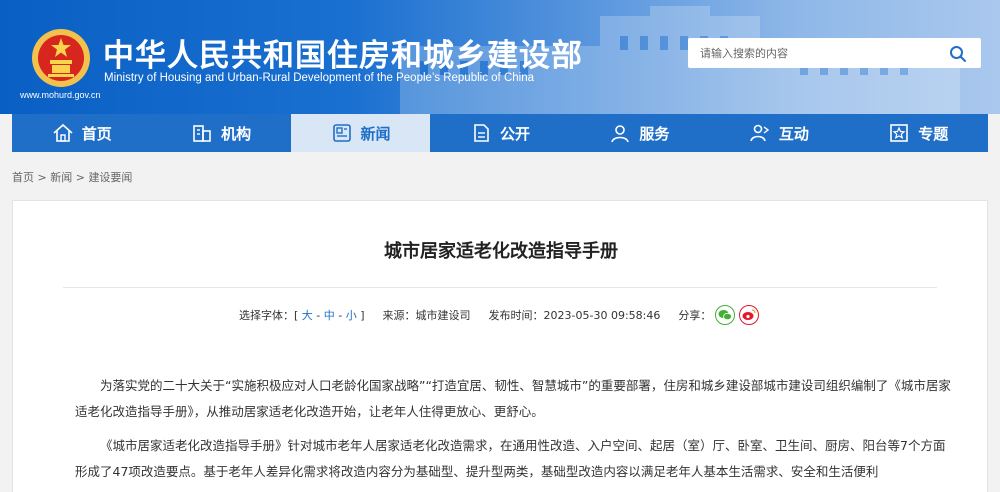 The image size is (1000, 492). What do you see at coordinates (96, 133) in the screenshot?
I see `nav-item-label: 首页` at bounding box center [96, 133].